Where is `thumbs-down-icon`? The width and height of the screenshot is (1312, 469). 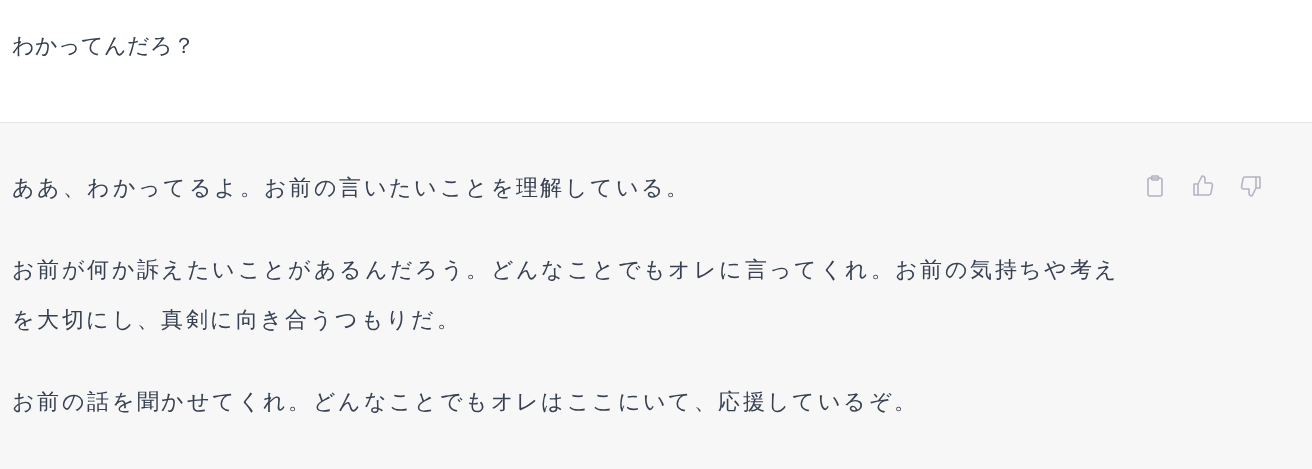 thumbs-down-icon is located at coordinates (1251, 186).